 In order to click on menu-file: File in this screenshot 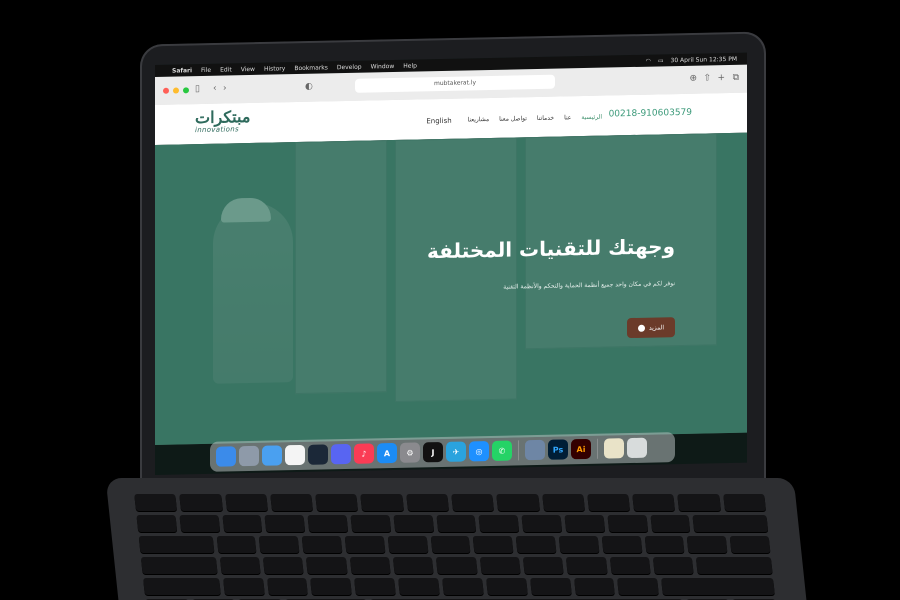, I will do `click(206, 69)`.